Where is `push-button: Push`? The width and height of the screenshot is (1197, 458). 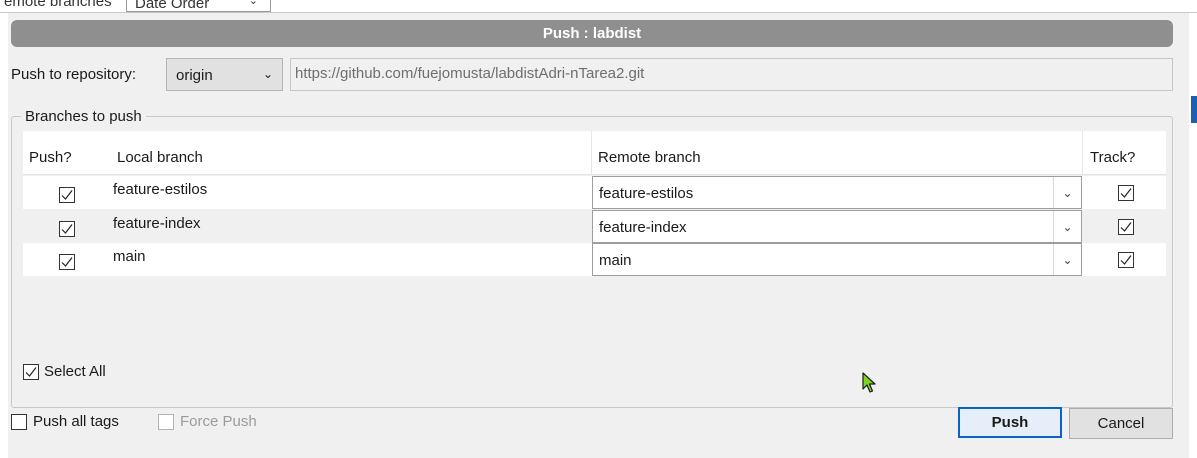 push-button: Push is located at coordinates (1010, 422).